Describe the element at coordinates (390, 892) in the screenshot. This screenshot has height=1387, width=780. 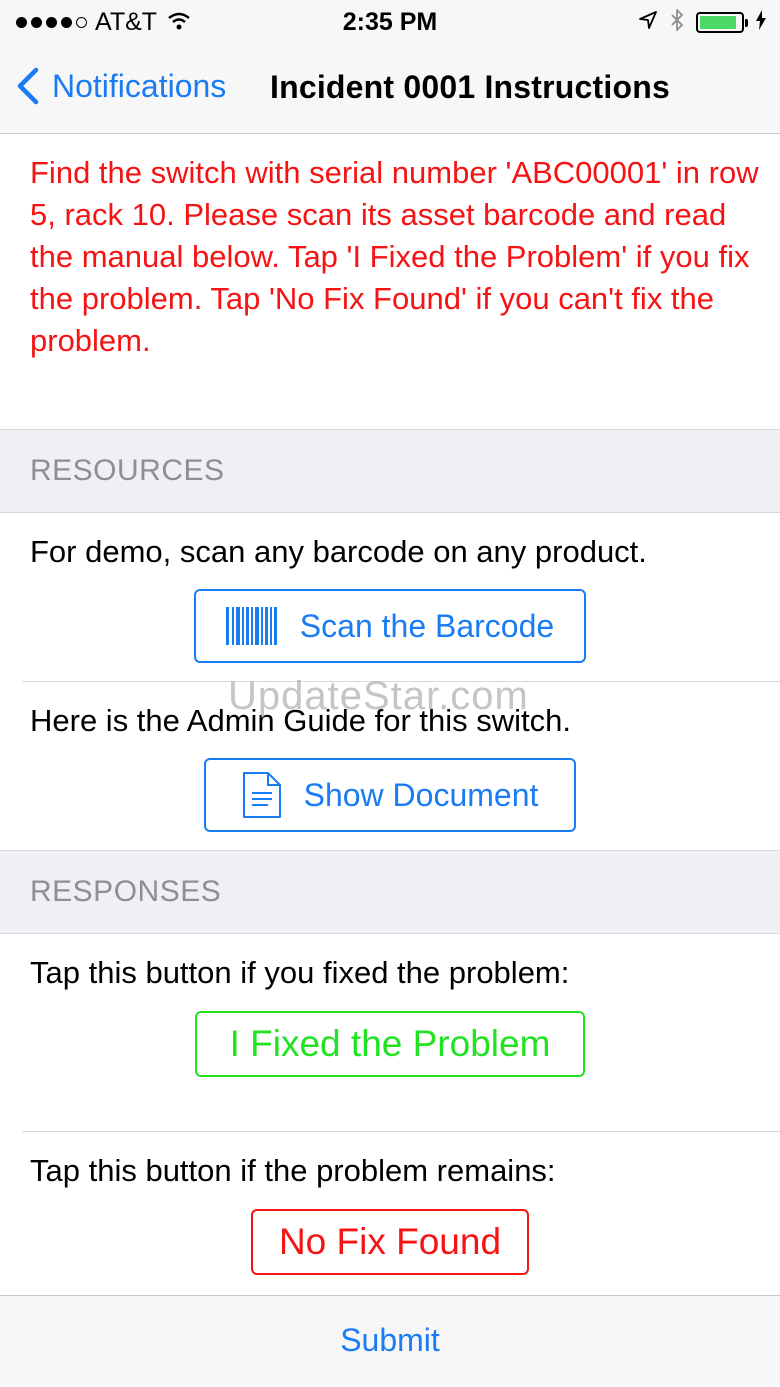
I see `section-header-responses: RESPONSES` at that location.